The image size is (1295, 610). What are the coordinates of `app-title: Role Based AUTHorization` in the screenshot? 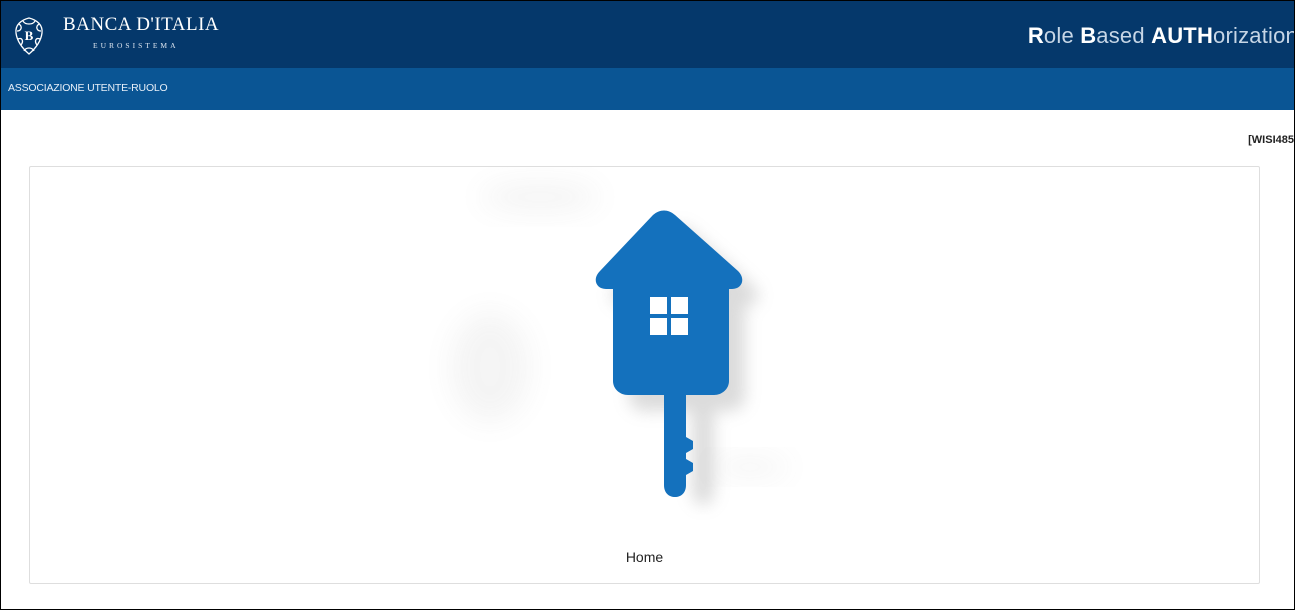 It's located at (1161, 36).